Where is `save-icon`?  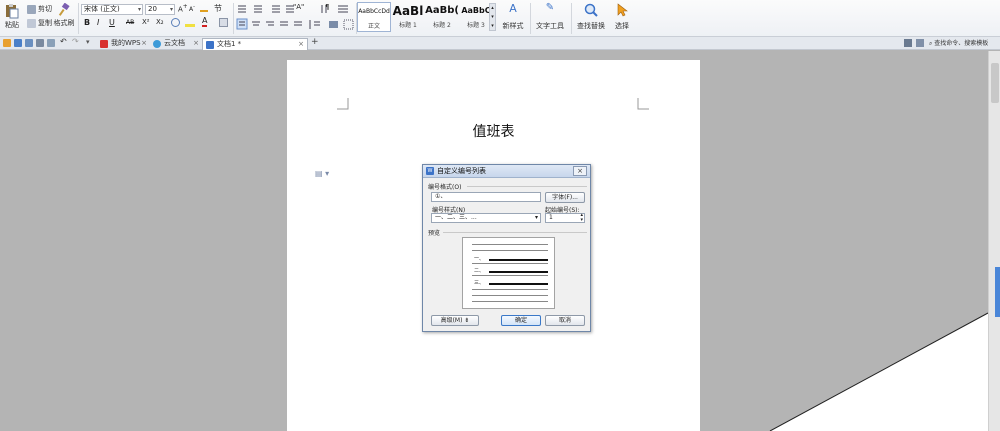
save-icon is located at coordinates (18, 43).